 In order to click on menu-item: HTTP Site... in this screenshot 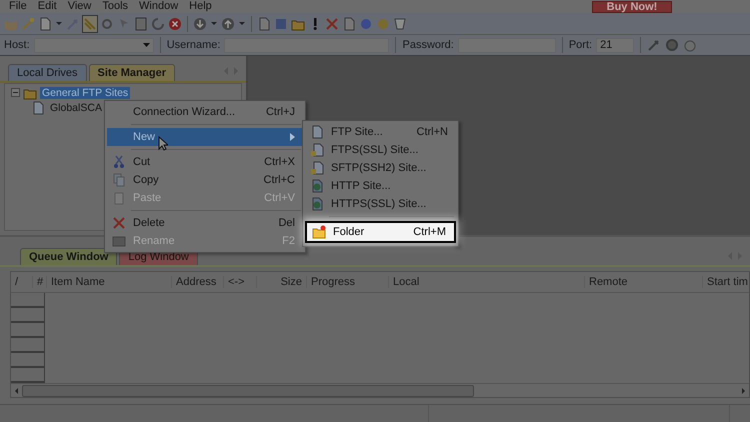, I will do `click(380, 186)`.